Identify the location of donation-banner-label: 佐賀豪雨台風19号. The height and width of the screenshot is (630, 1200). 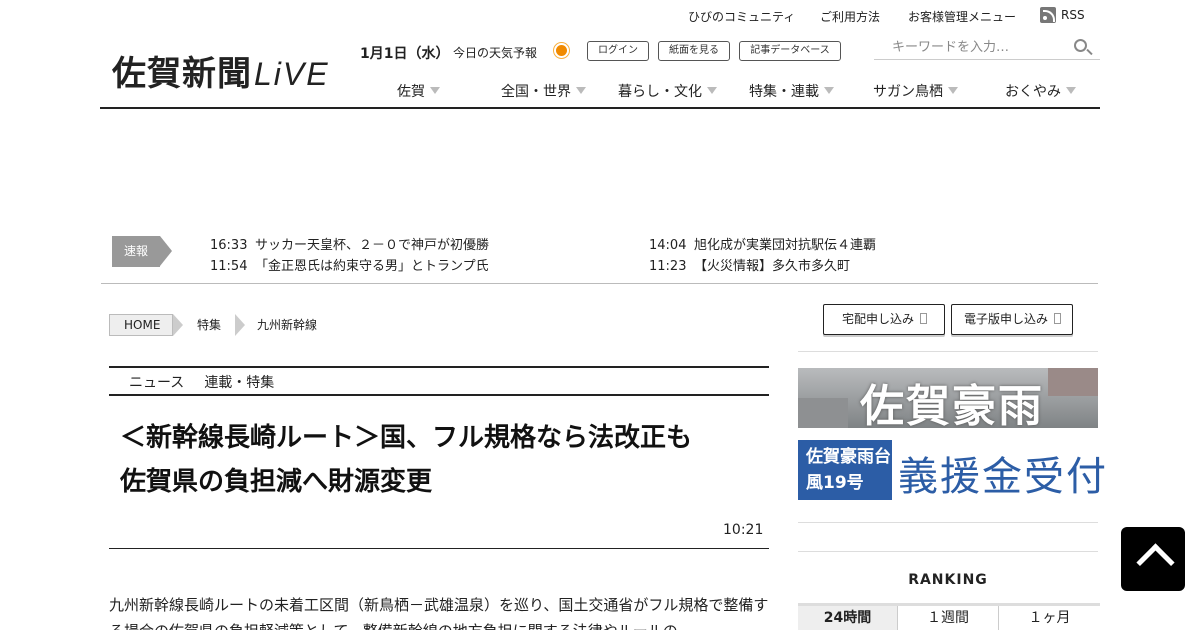
(845, 470).